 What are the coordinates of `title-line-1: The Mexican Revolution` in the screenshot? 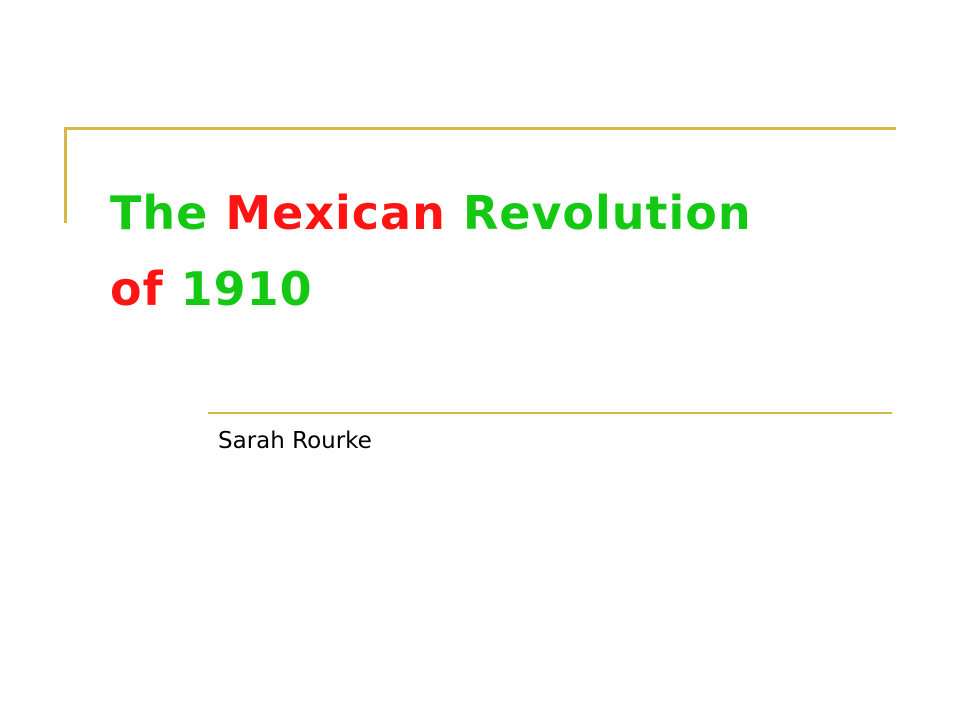 It's located at (431, 213).